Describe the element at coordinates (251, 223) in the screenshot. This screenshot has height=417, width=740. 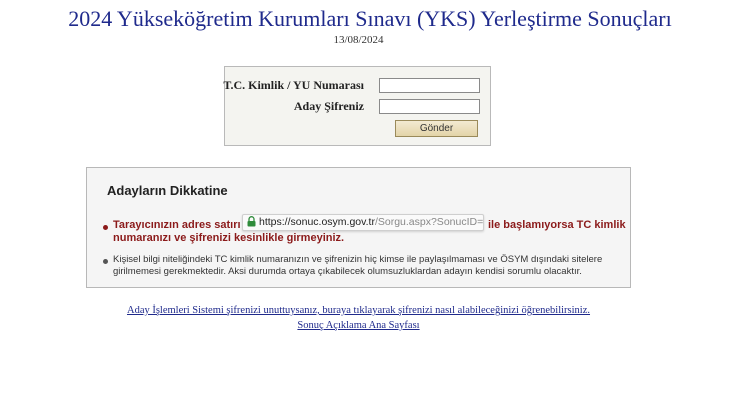
I see `lock-icon` at that location.